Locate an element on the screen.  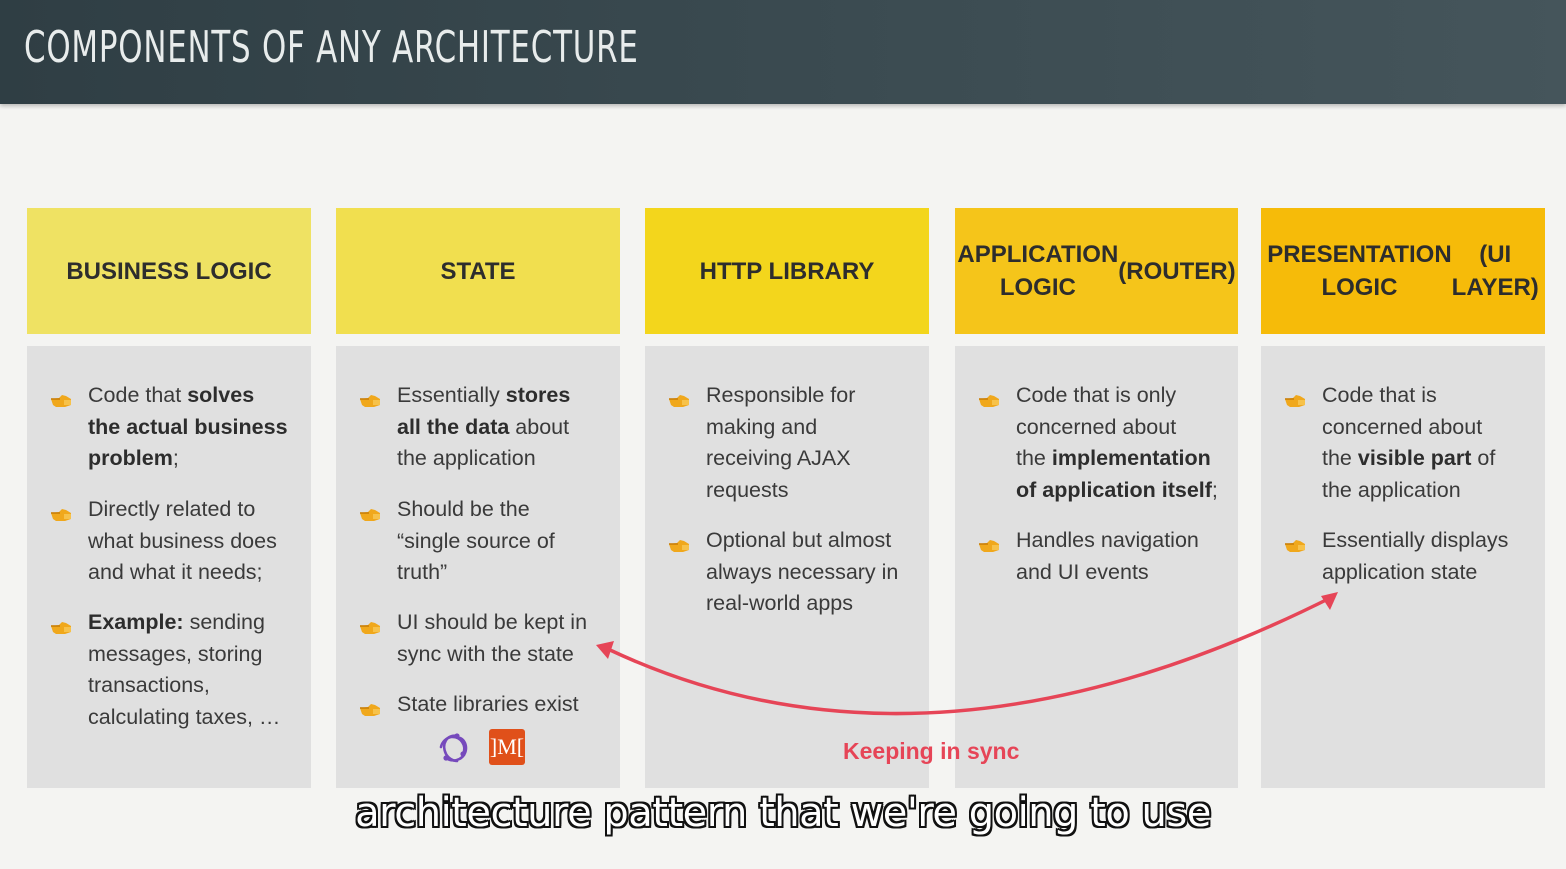
keeping-in-sync-label: Keeping in sync is located at coordinates (931, 751).